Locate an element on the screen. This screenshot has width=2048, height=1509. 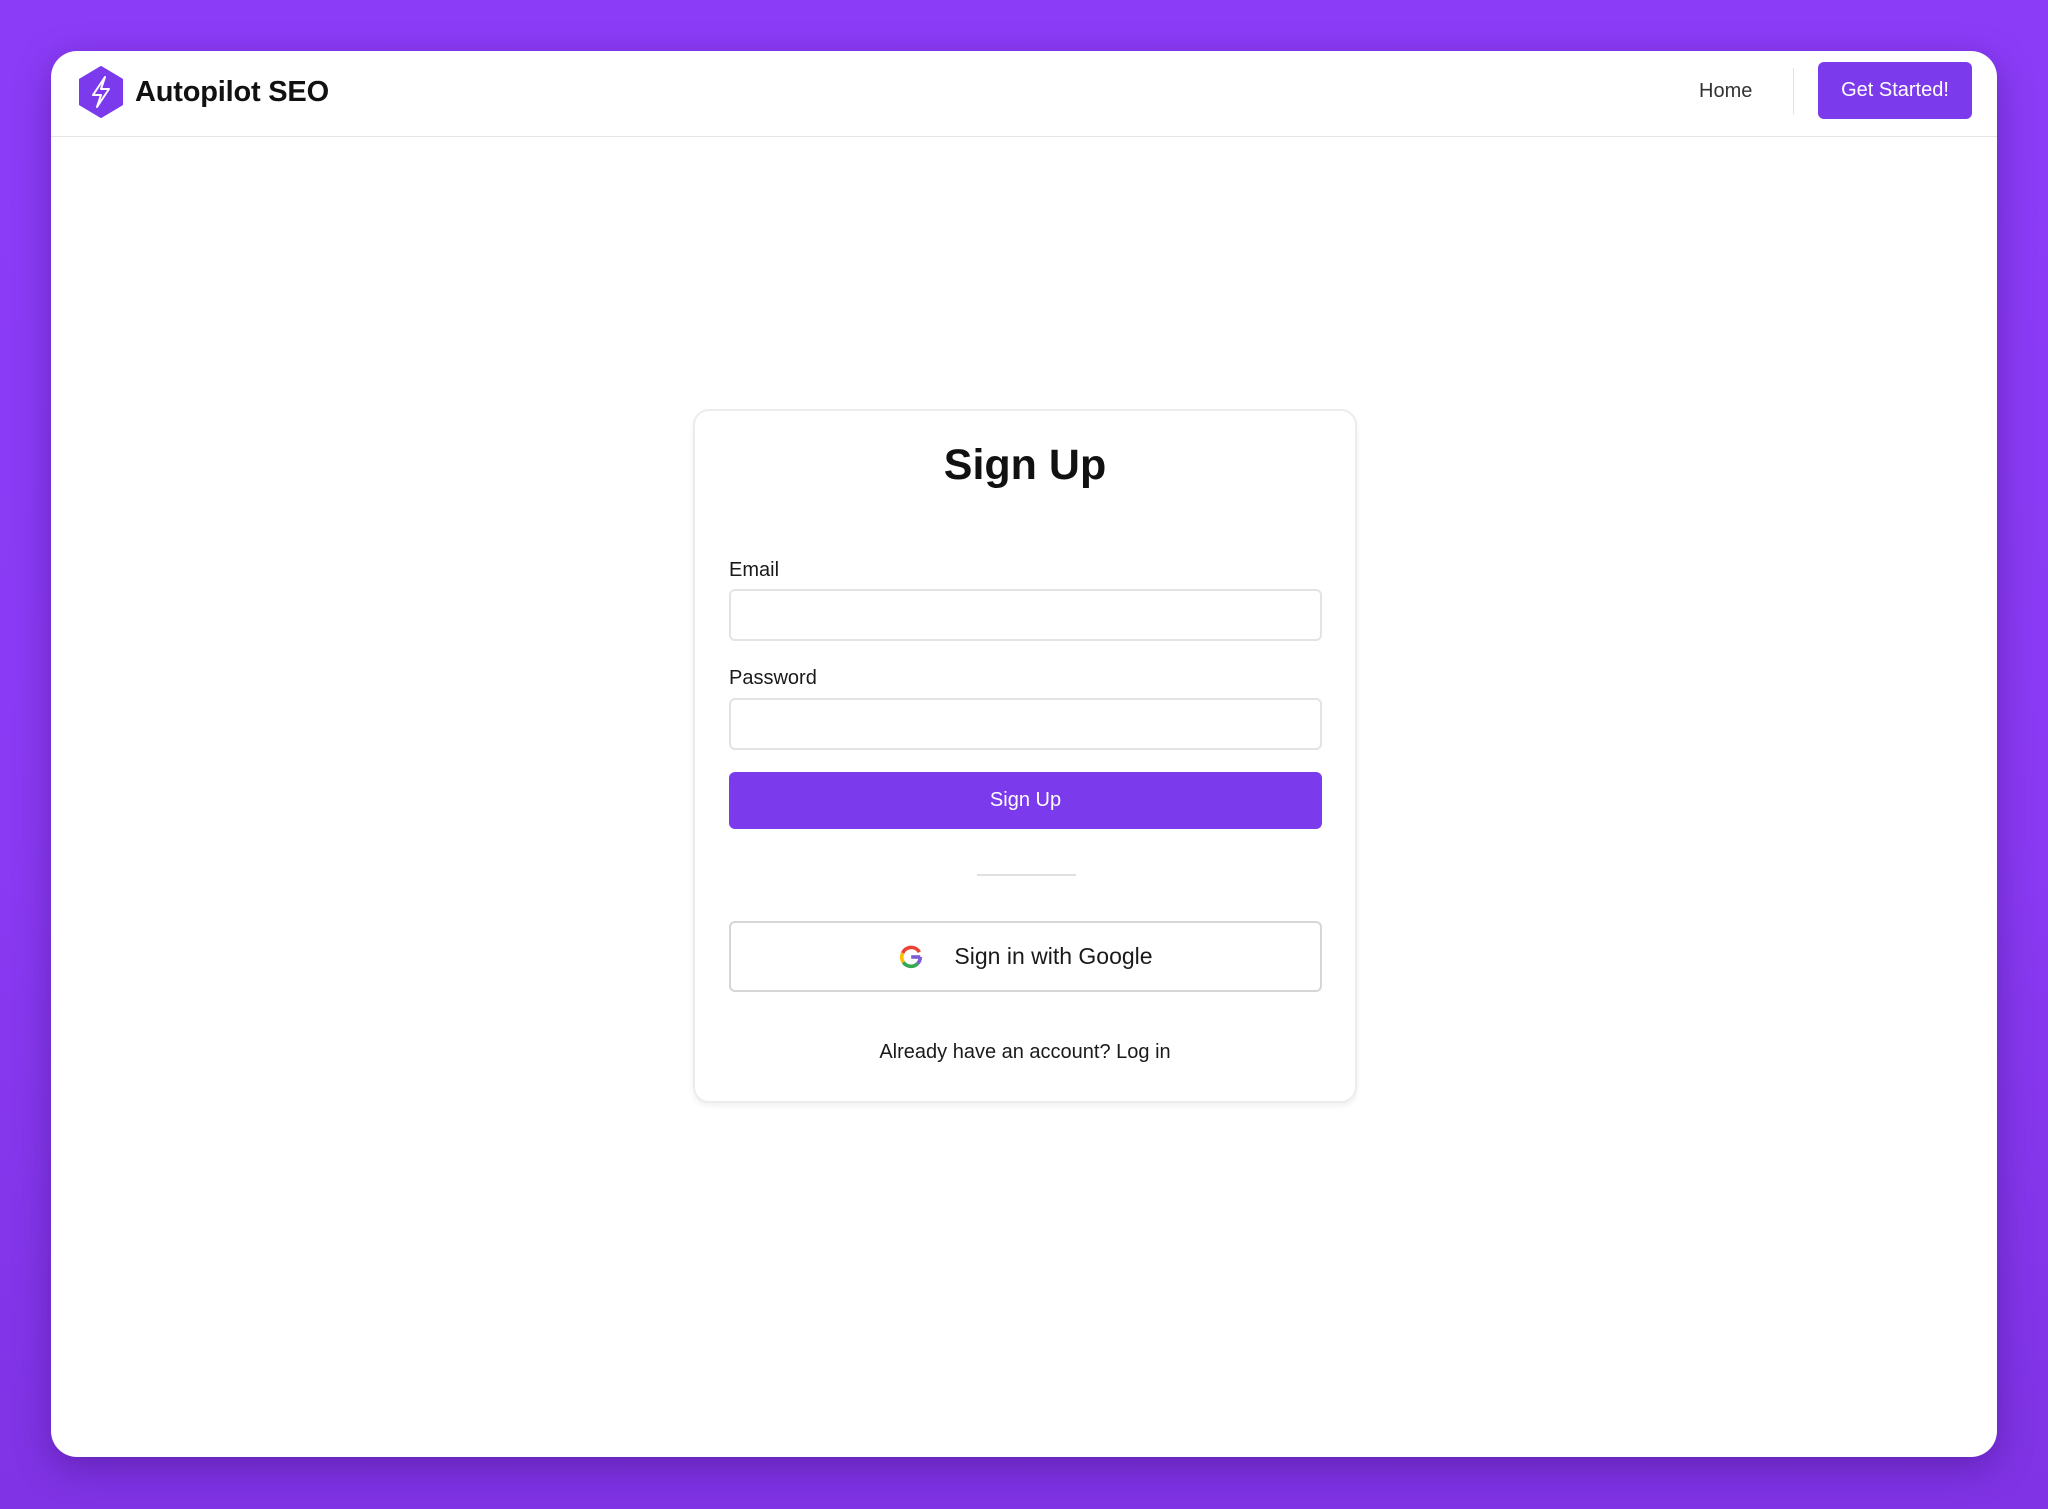
nav-divider is located at coordinates (1793, 91).